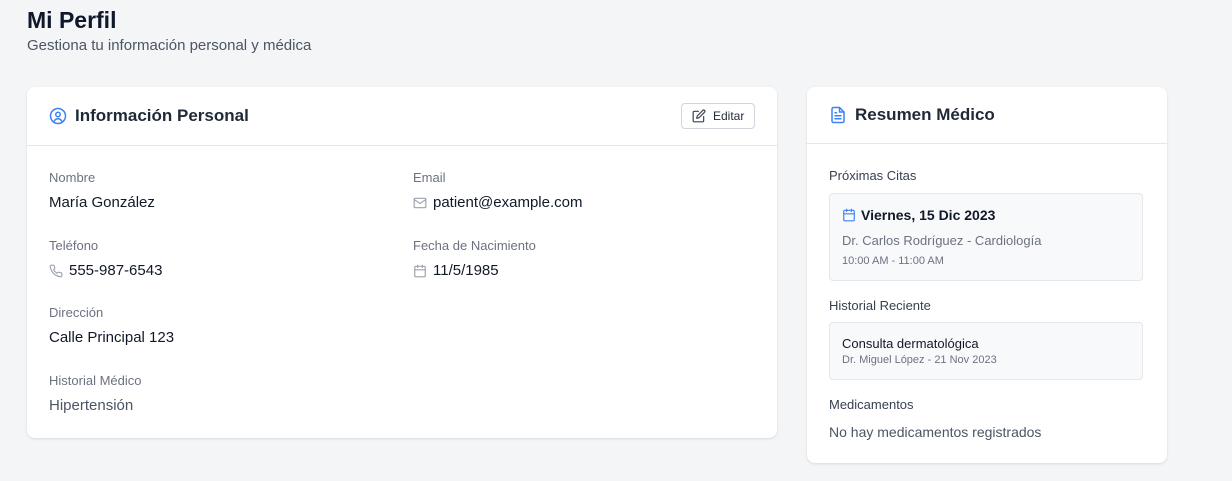 The width and height of the screenshot is (1232, 481). What do you see at coordinates (919, 360) in the screenshot?
I see `history-meta: Dr. Miguel López - 21 Nov 2023` at bounding box center [919, 360].